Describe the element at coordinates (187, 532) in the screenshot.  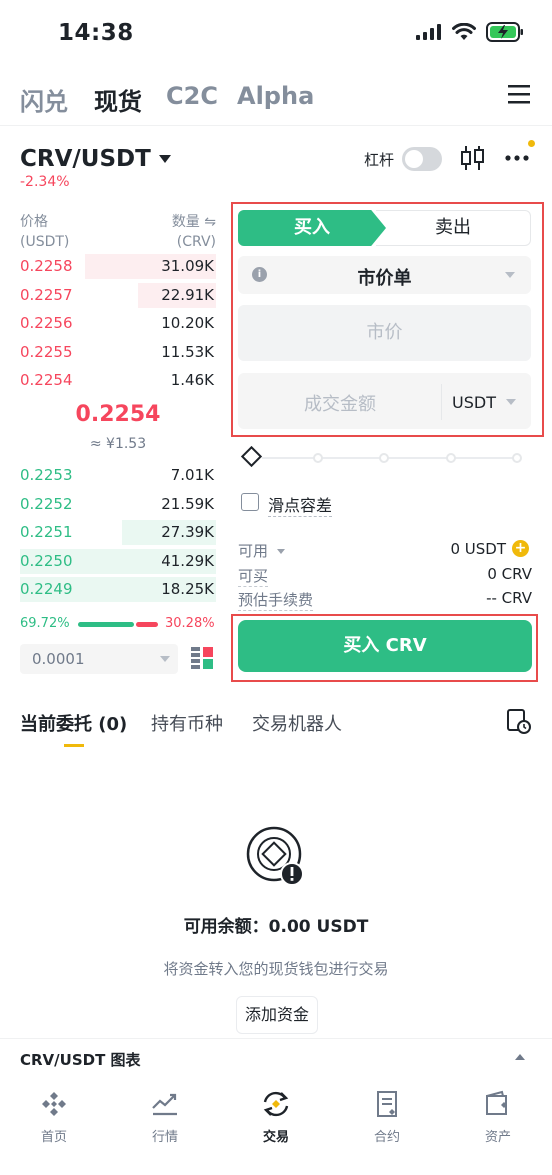
I see `orderbook-qty: 27.39K` at that location.